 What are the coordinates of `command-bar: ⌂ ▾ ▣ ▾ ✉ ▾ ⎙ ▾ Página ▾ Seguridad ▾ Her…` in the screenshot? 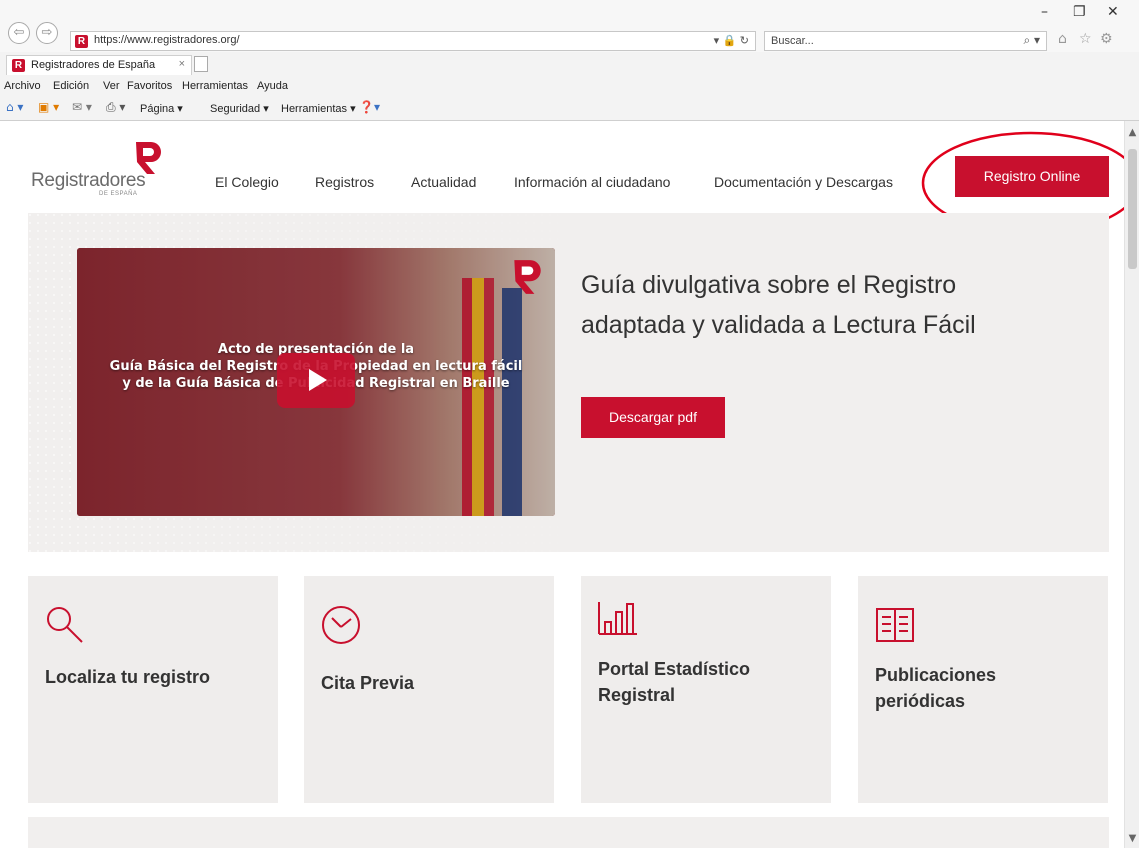 It's located at (569, 108).